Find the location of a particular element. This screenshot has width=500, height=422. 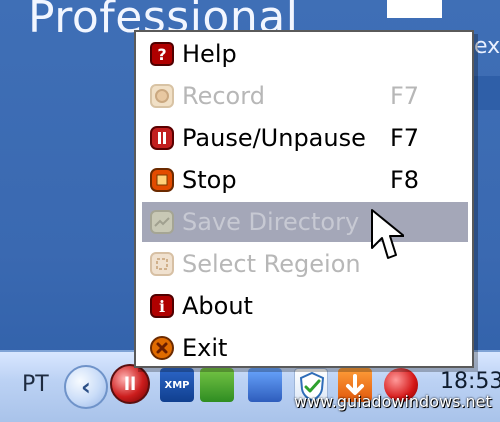

pause-icon is located at coordinates (162, 138).